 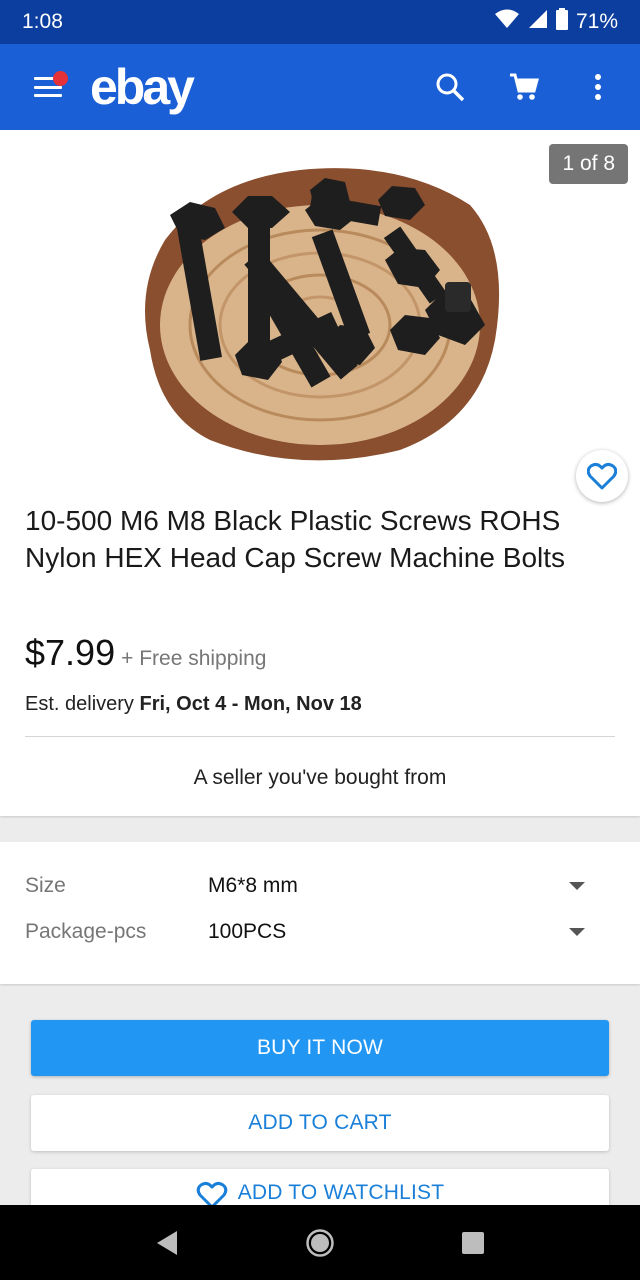 What do you see at coordinates (507, 22) in the screenshot?
I see `wifi-icon` at bounding box center [507, 22].